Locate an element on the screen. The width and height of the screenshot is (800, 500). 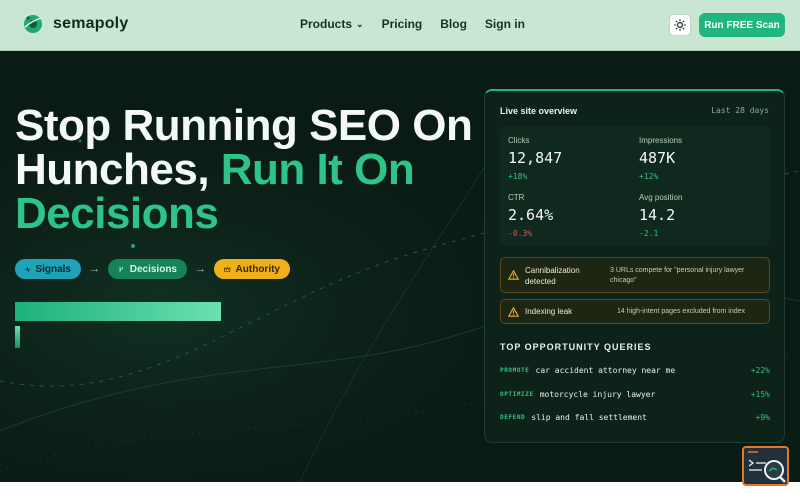
metric-delta: -2.1 is located at coordinates (649, 233).